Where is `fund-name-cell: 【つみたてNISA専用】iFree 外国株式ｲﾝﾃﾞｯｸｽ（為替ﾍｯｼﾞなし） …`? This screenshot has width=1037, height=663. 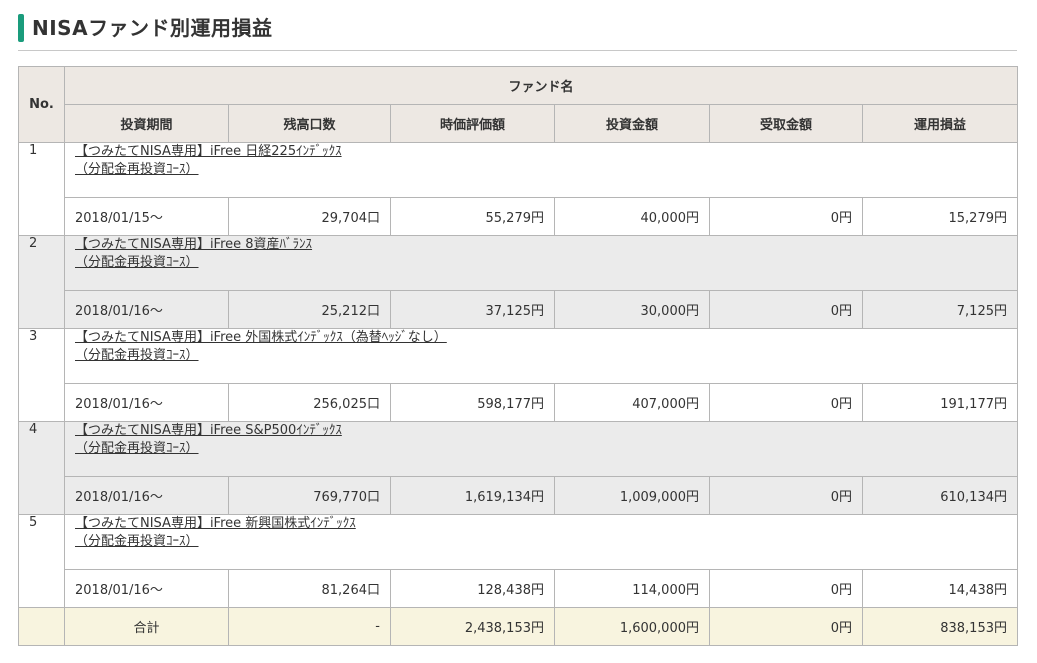 fund-name-cell: 【つみたてNISA専用】iFree 外国株式ｲﾝﾃﾞｯｸｽ（為替ﾍｯｼﾞなし） … is located at coordinates (541, 356).